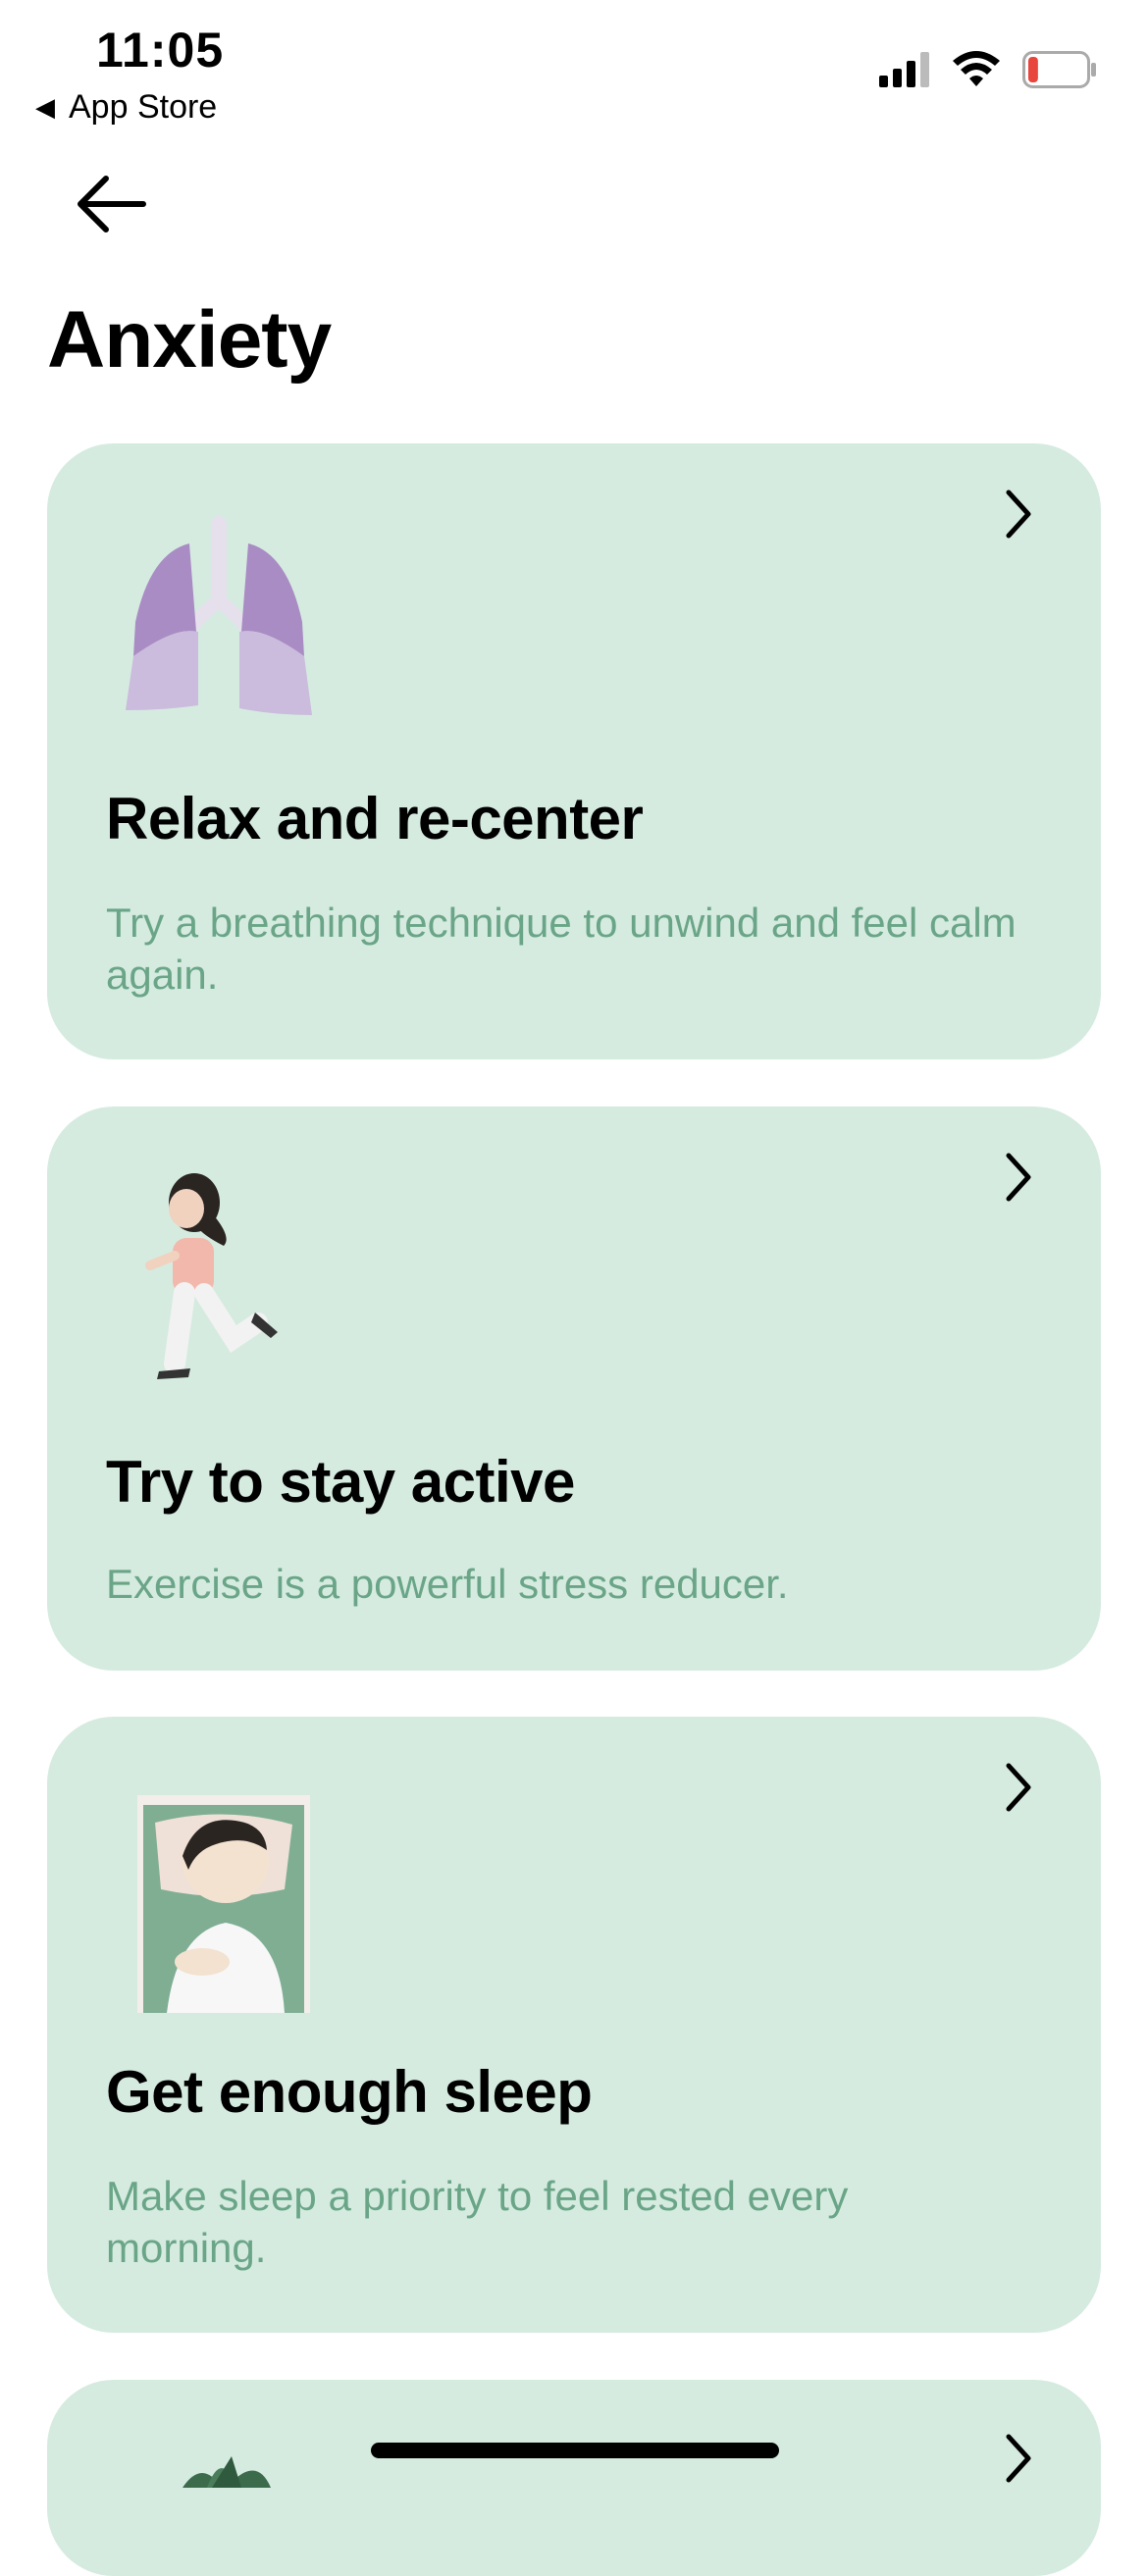 The height and width of the screenshot is (2576, 1148). What do you see at coordinates (976, 68) in the screenshot?
I see `wifi-icon` at bounding box center [976, 68].